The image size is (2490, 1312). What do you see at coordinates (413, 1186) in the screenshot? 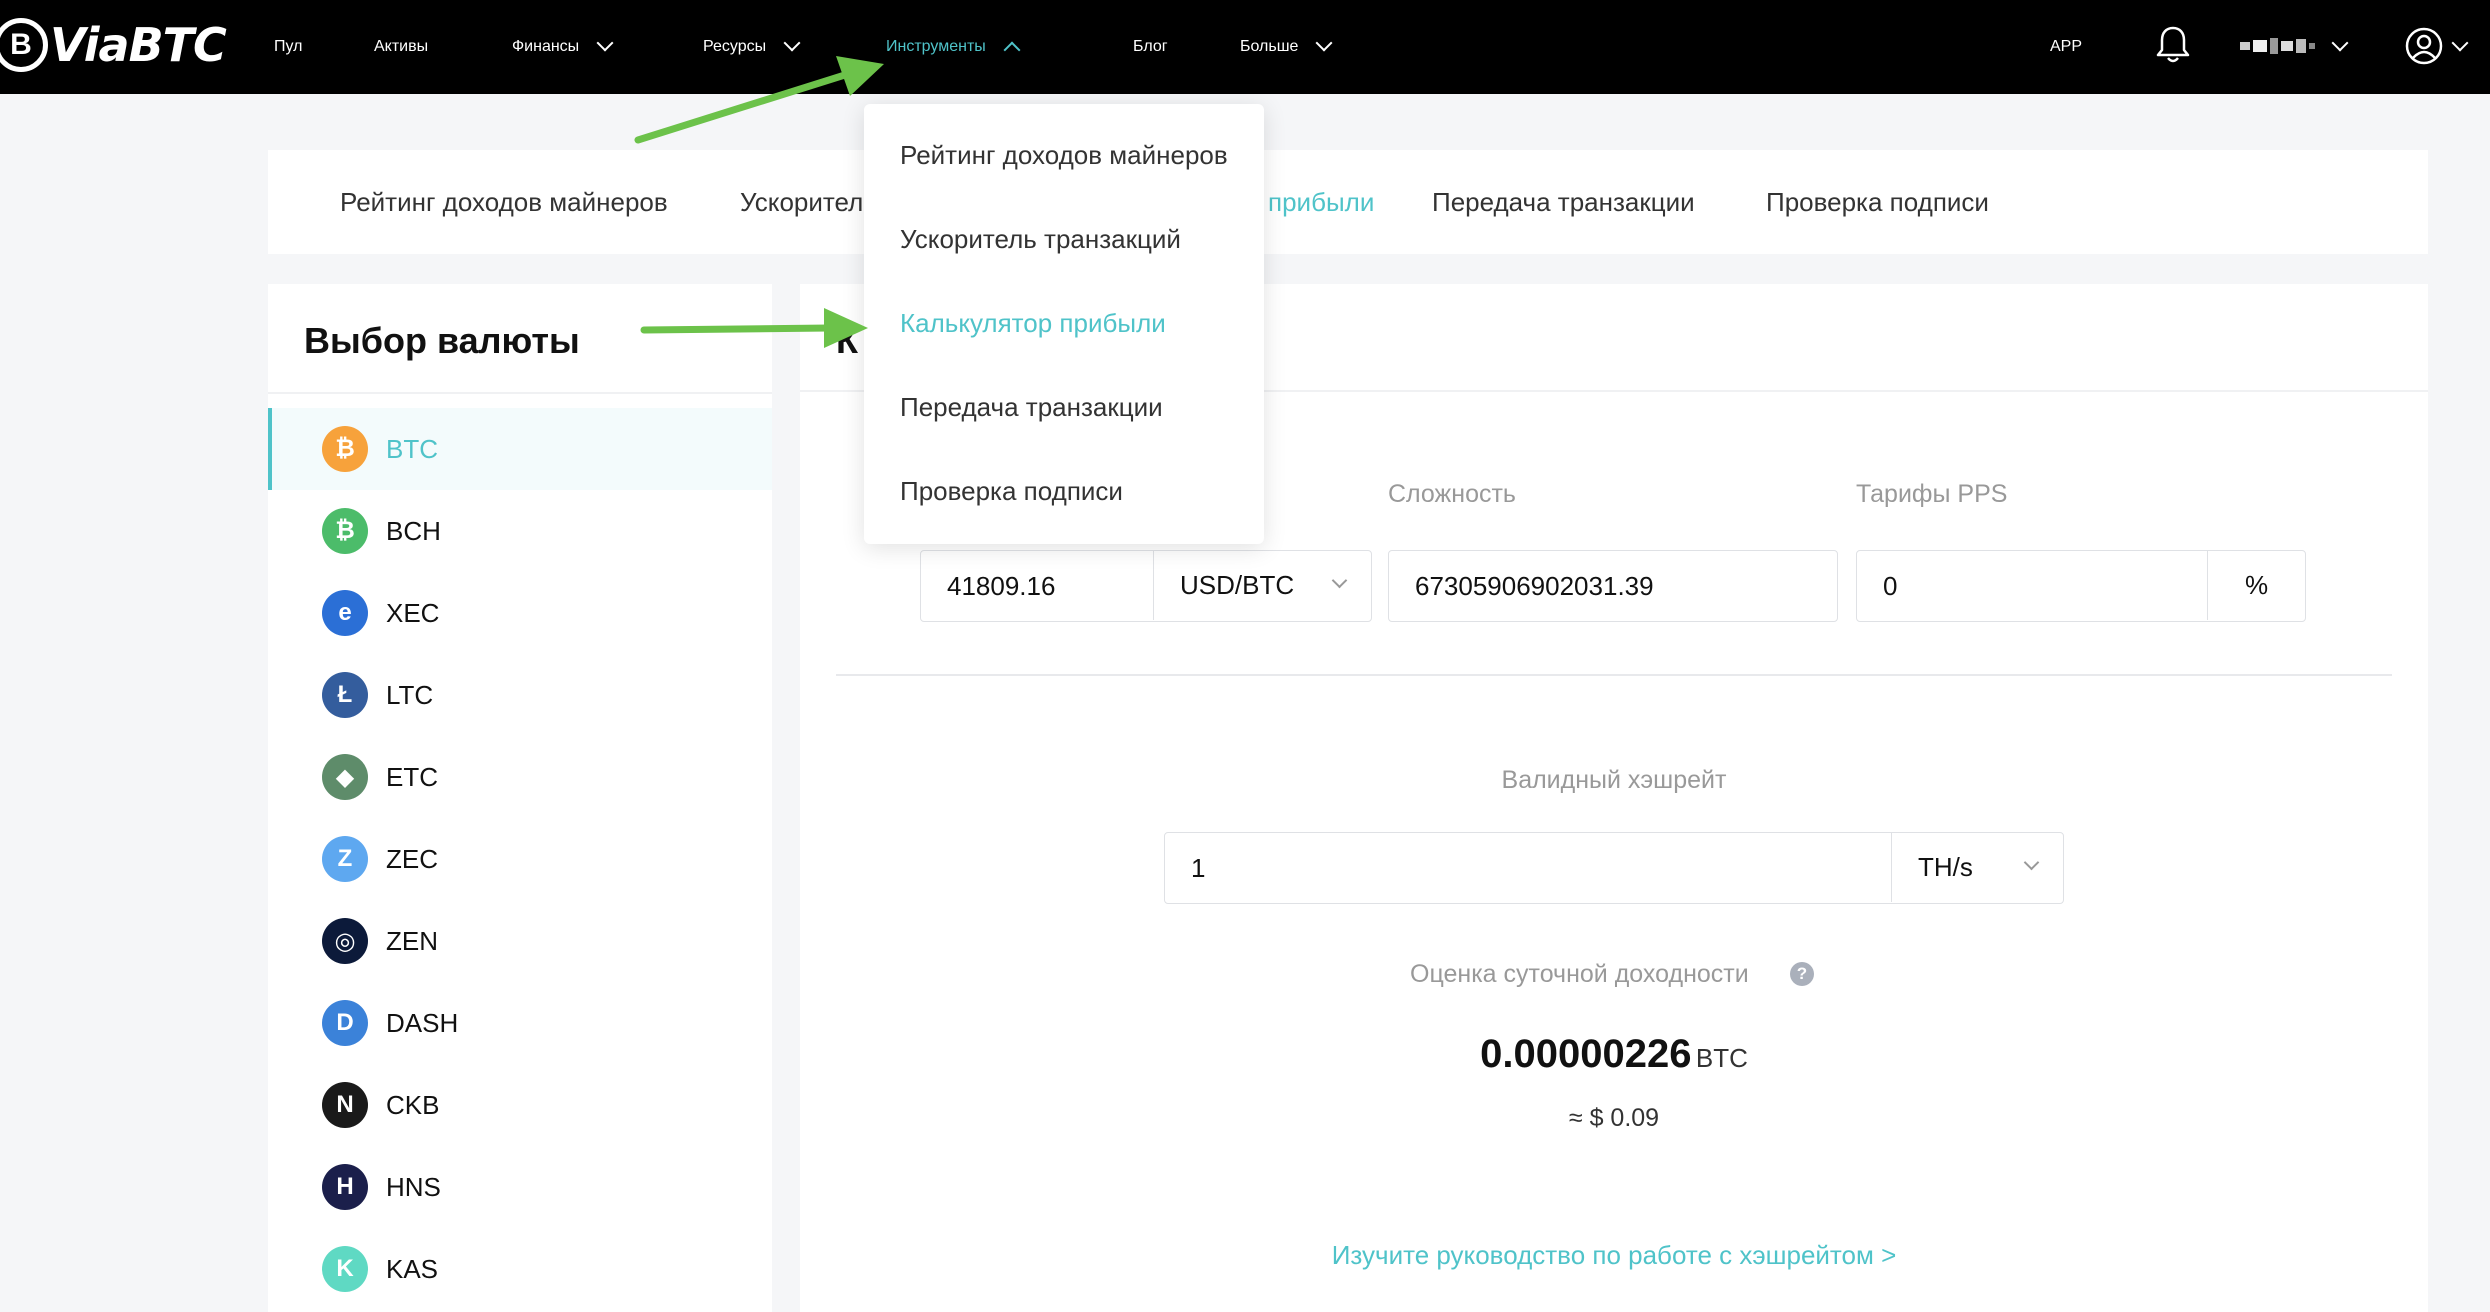
I see `coin-symbol: HNS` at bounding box center [413, 1186].